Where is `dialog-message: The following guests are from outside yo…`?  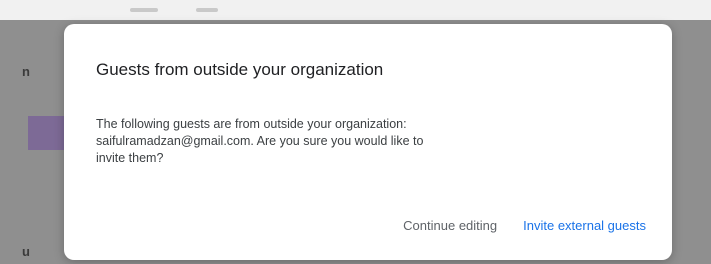
dialog-message: The following guests are from outside yo… is located at coordinates (356, 141).